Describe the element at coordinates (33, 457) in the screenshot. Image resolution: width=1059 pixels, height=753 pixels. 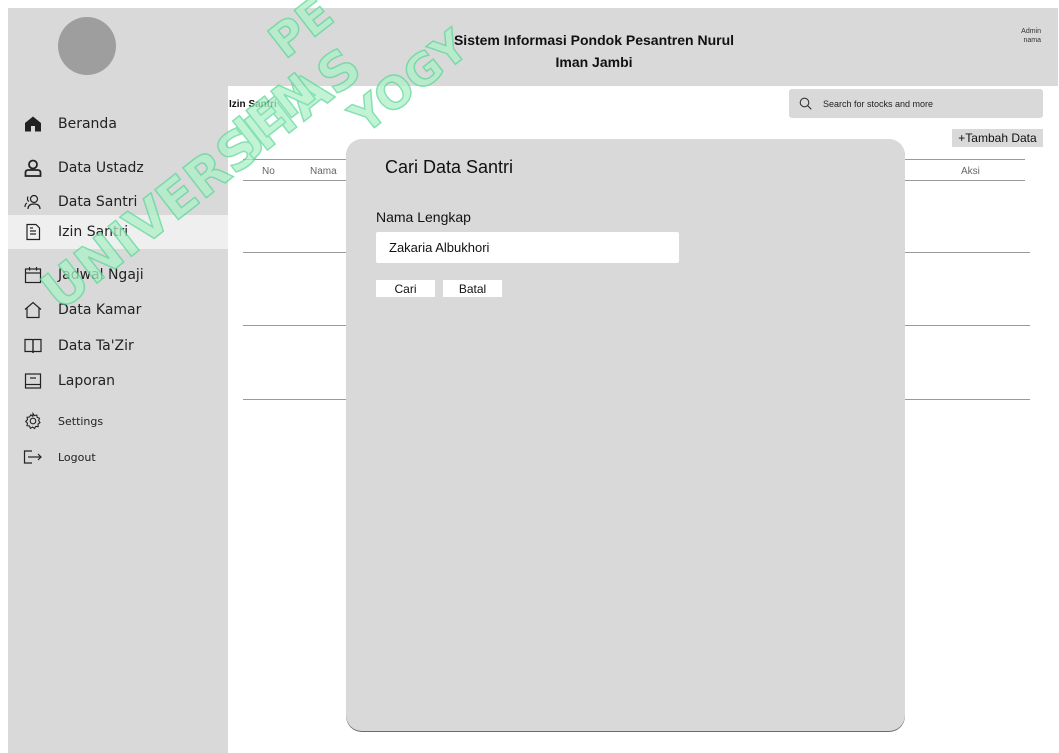
I see `logout-icon` at that location.